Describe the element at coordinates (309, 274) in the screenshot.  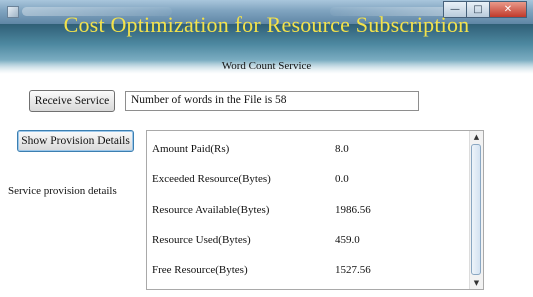
I see `table-row: Free Resource(Bytes) 1527.56` at that location.